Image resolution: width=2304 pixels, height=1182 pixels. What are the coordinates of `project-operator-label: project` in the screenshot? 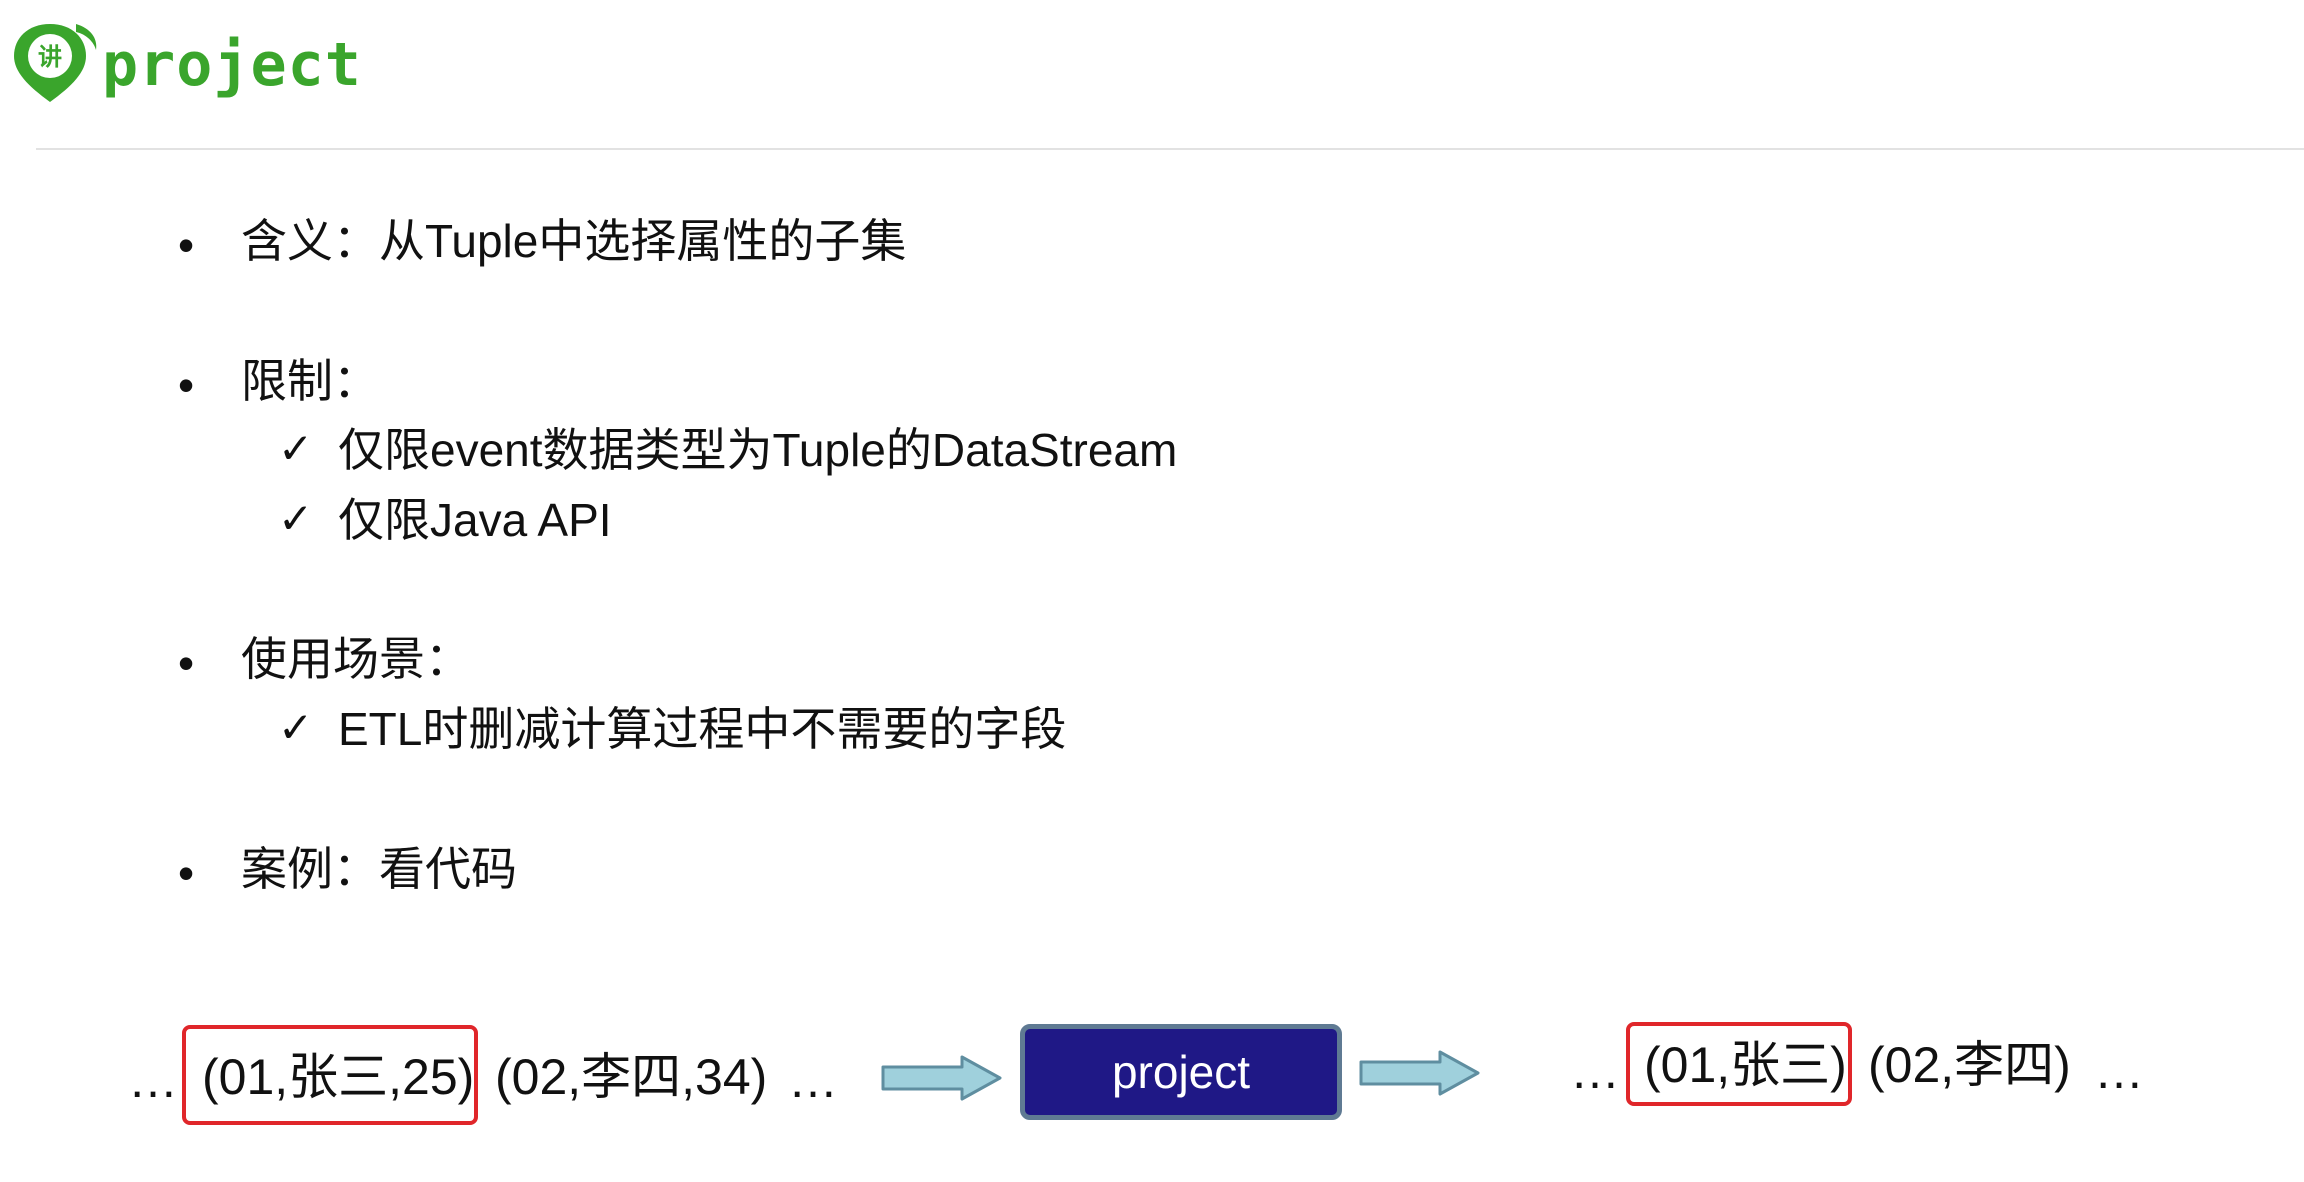 It's located at (1181, 1072).